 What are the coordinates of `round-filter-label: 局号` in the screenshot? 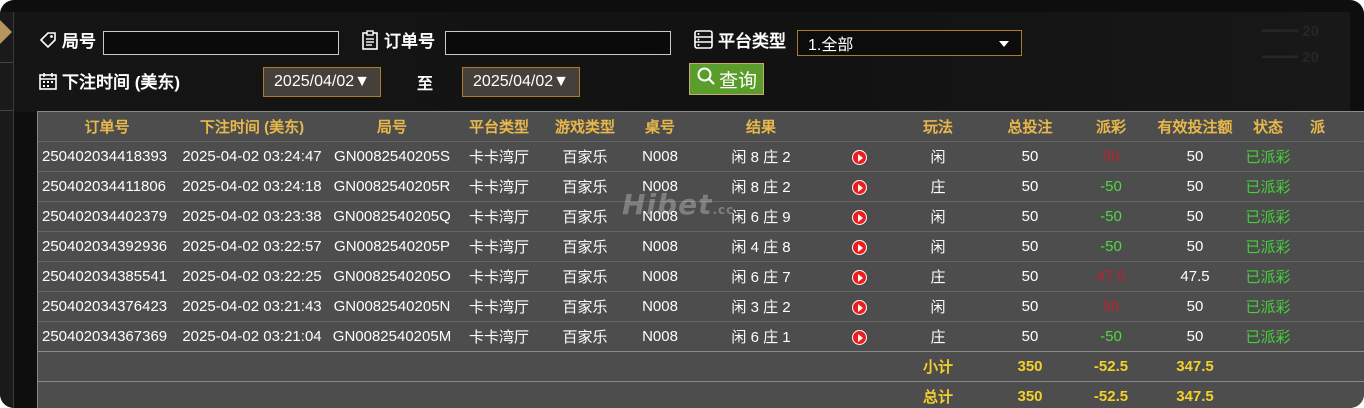 It's located at (67, 39).